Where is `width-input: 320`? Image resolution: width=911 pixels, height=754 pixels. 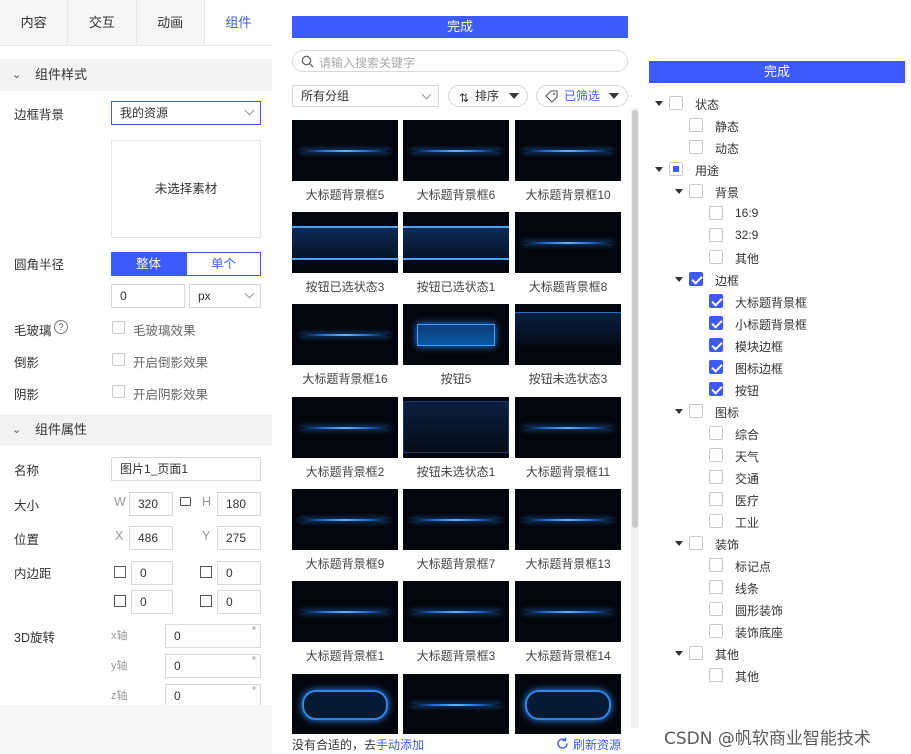
width-input: 320 is located at coordinates (151, 504).